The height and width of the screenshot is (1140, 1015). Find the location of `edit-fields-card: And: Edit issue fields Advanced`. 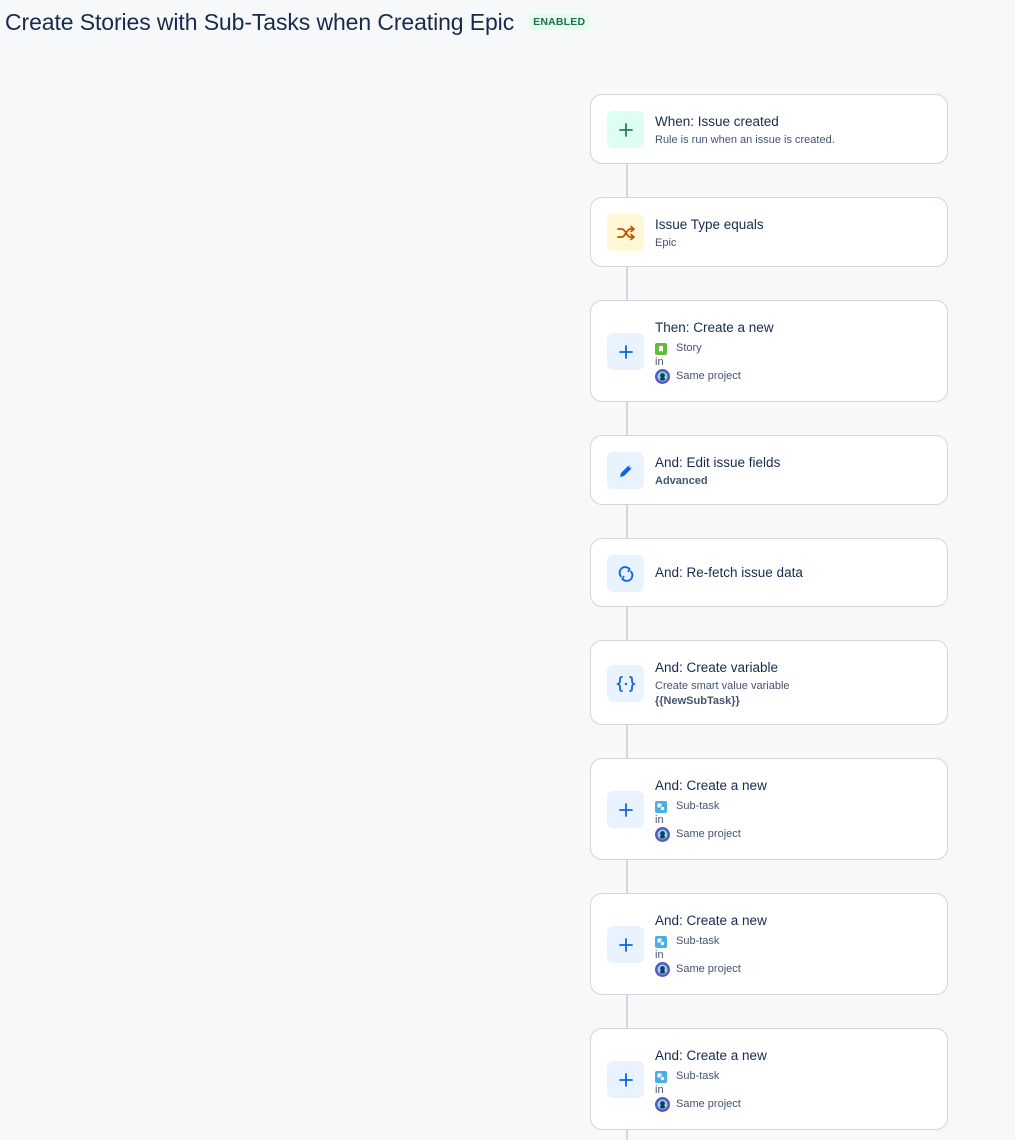

edit-fields-card: And: Edit issue fields Advanced is located at coordinates (769, 470).